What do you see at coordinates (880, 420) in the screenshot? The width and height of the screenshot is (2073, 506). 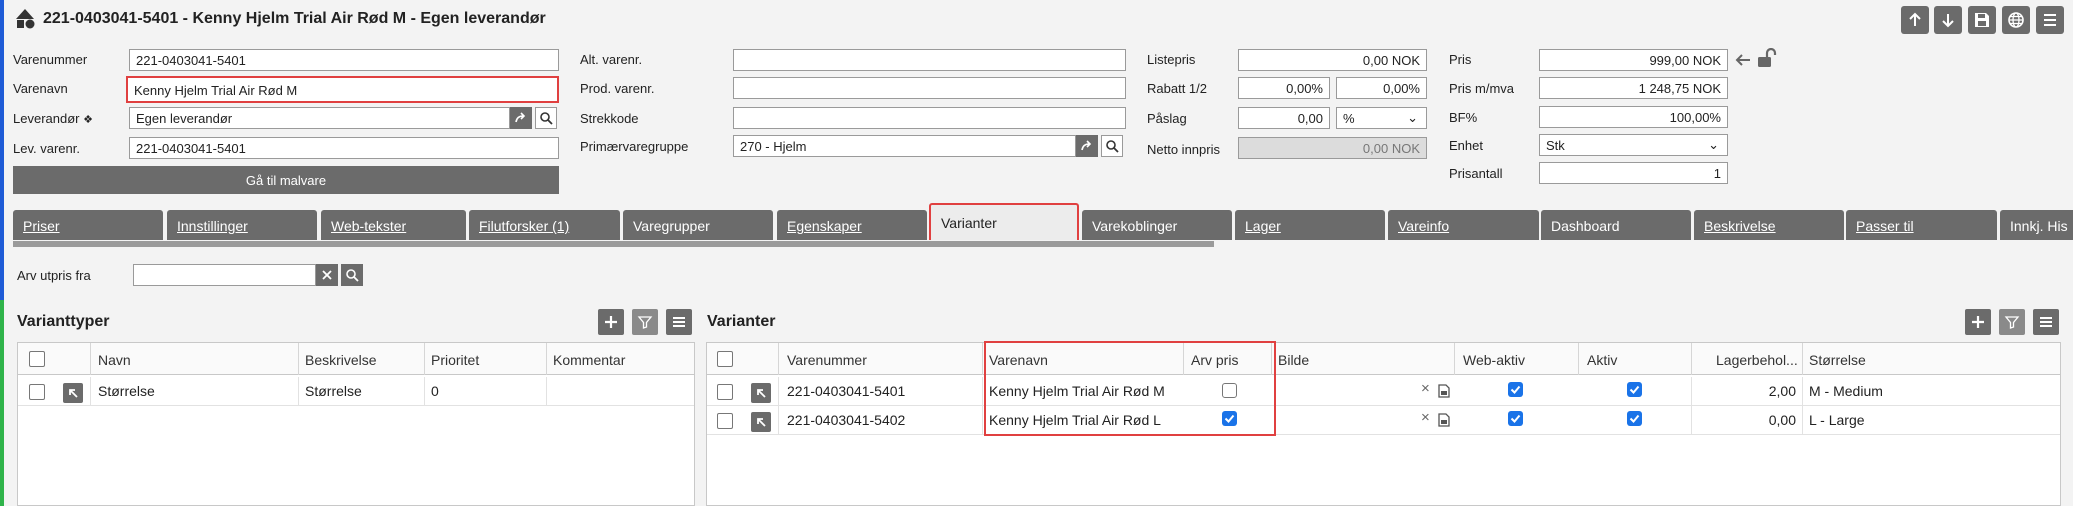 I see `cell-varenummer: 221-0403041-5402` at bounding box center [880, 420].